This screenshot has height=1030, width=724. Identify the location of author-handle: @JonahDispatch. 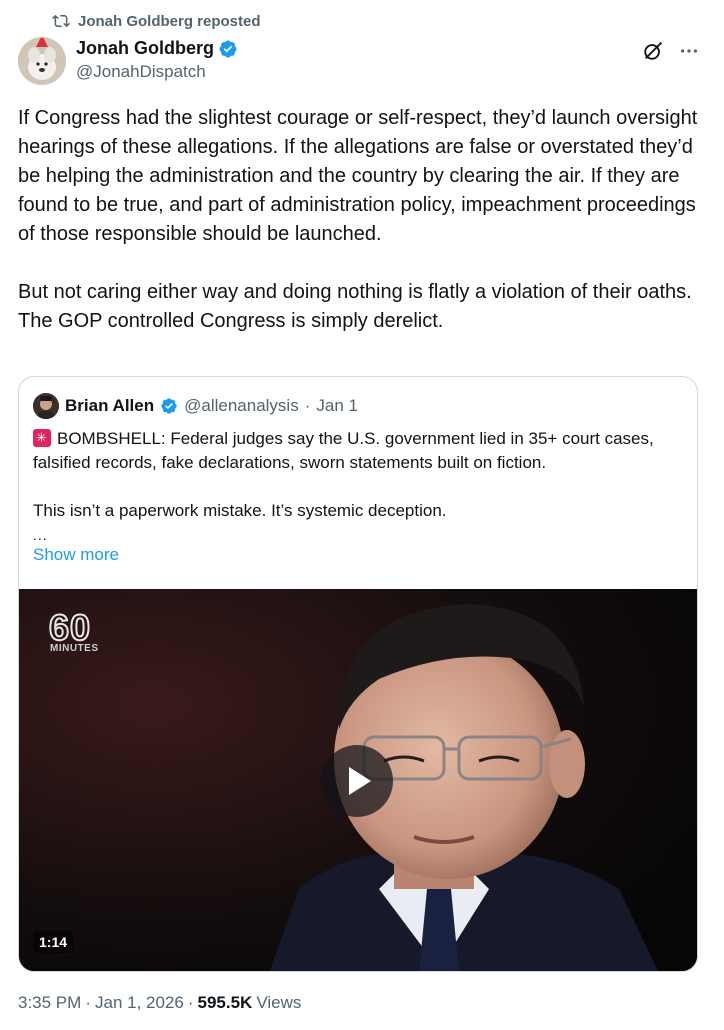
(157, 72).